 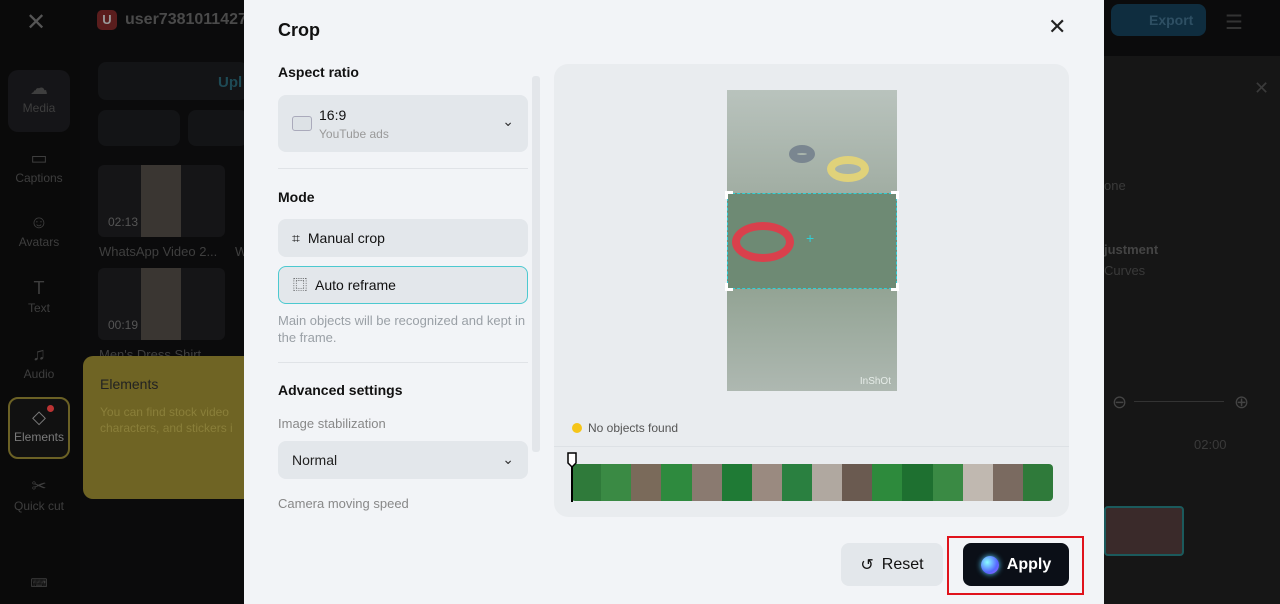 What do you see at coordinates (39, 158) in the screenshot?
I see `captions-icon: ▭` at bounding box center [39, 158].